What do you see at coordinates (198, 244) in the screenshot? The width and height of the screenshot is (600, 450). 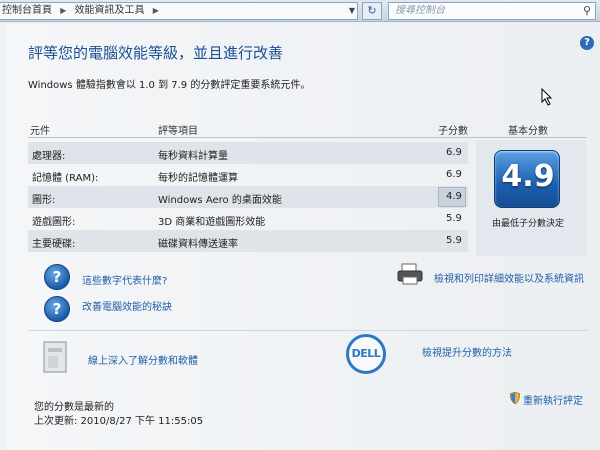 I see `rating-label: 磁碟資料傳送速率` at bounding box center [198, 244].